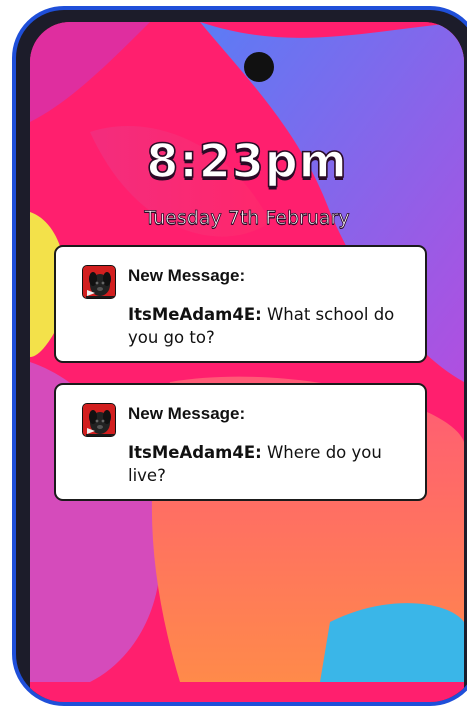  What do you see at coordinates (247, 218) in the screenshot?
I see `lock-screen-date: Tuesday 7th February` at bounding box center [247, 218].